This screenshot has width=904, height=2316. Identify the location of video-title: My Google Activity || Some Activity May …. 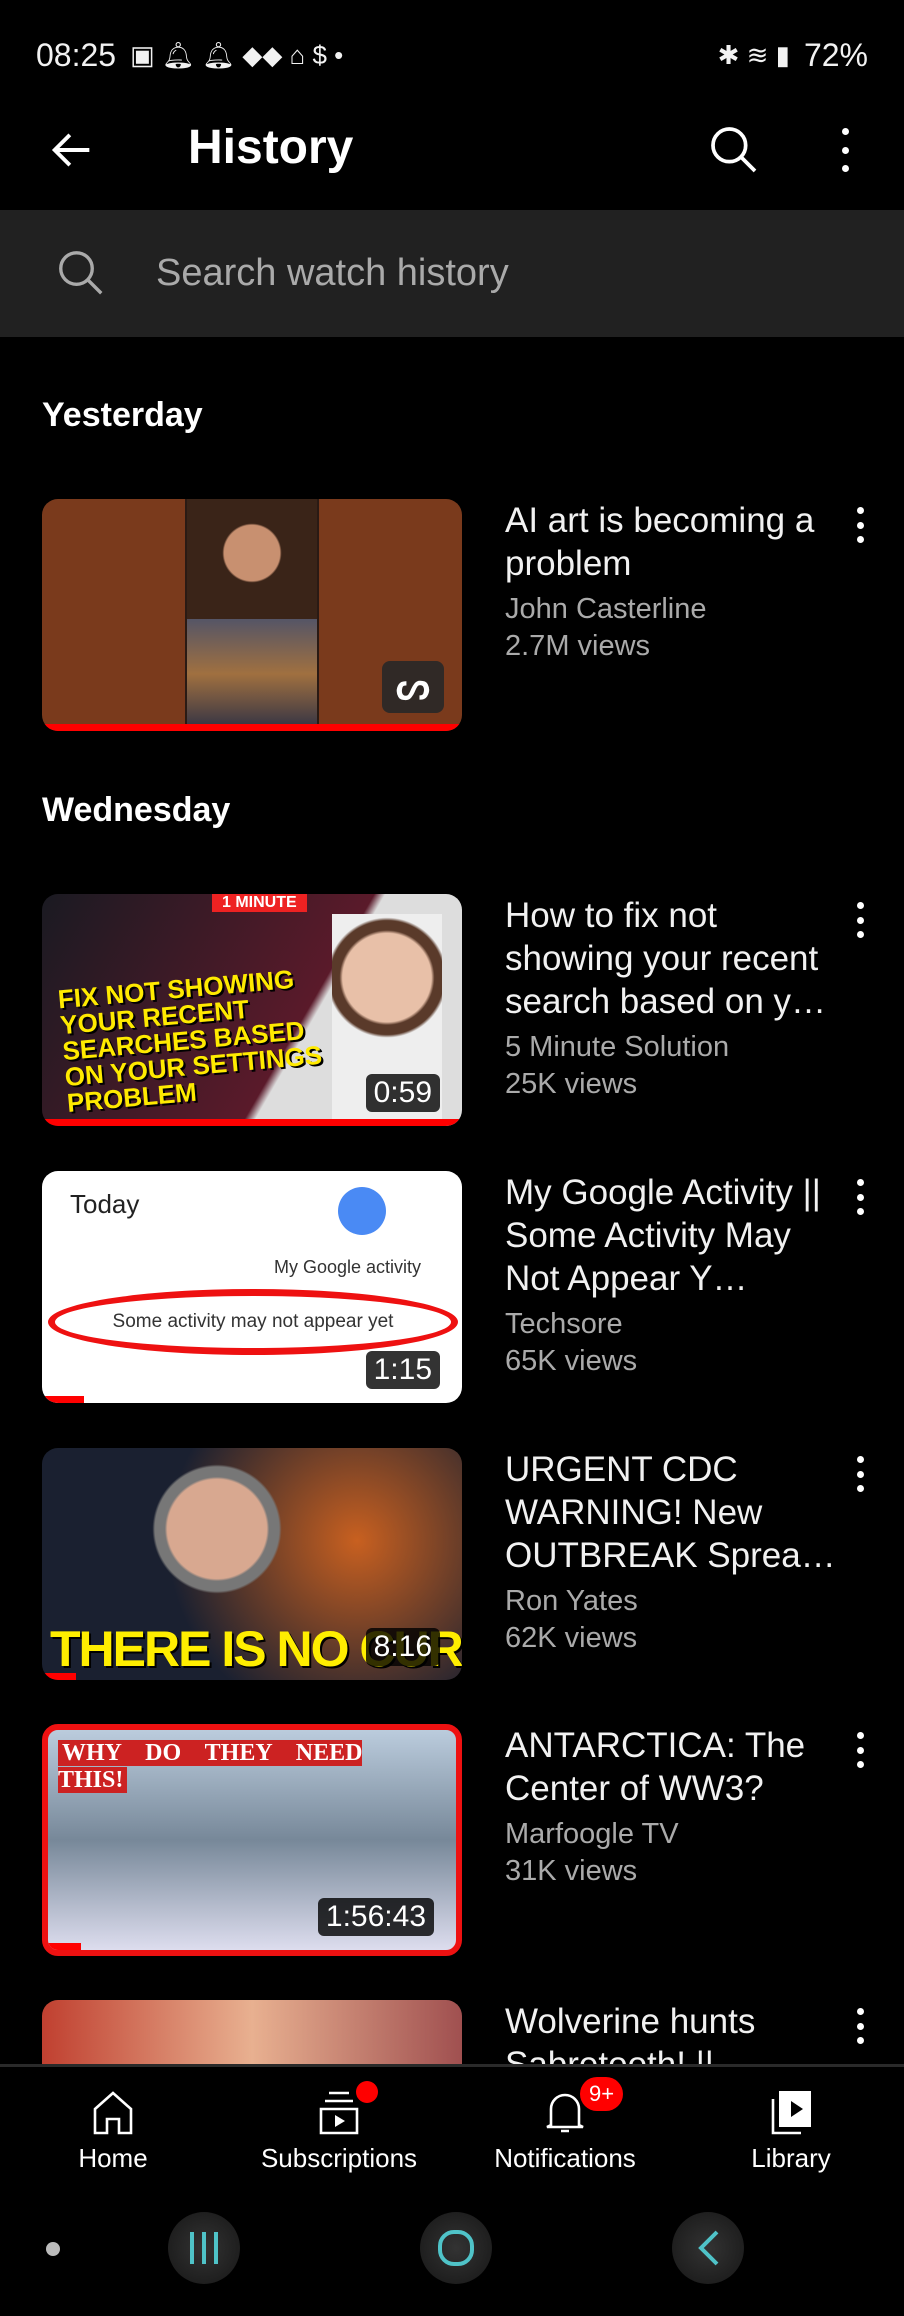
(675, 1235).